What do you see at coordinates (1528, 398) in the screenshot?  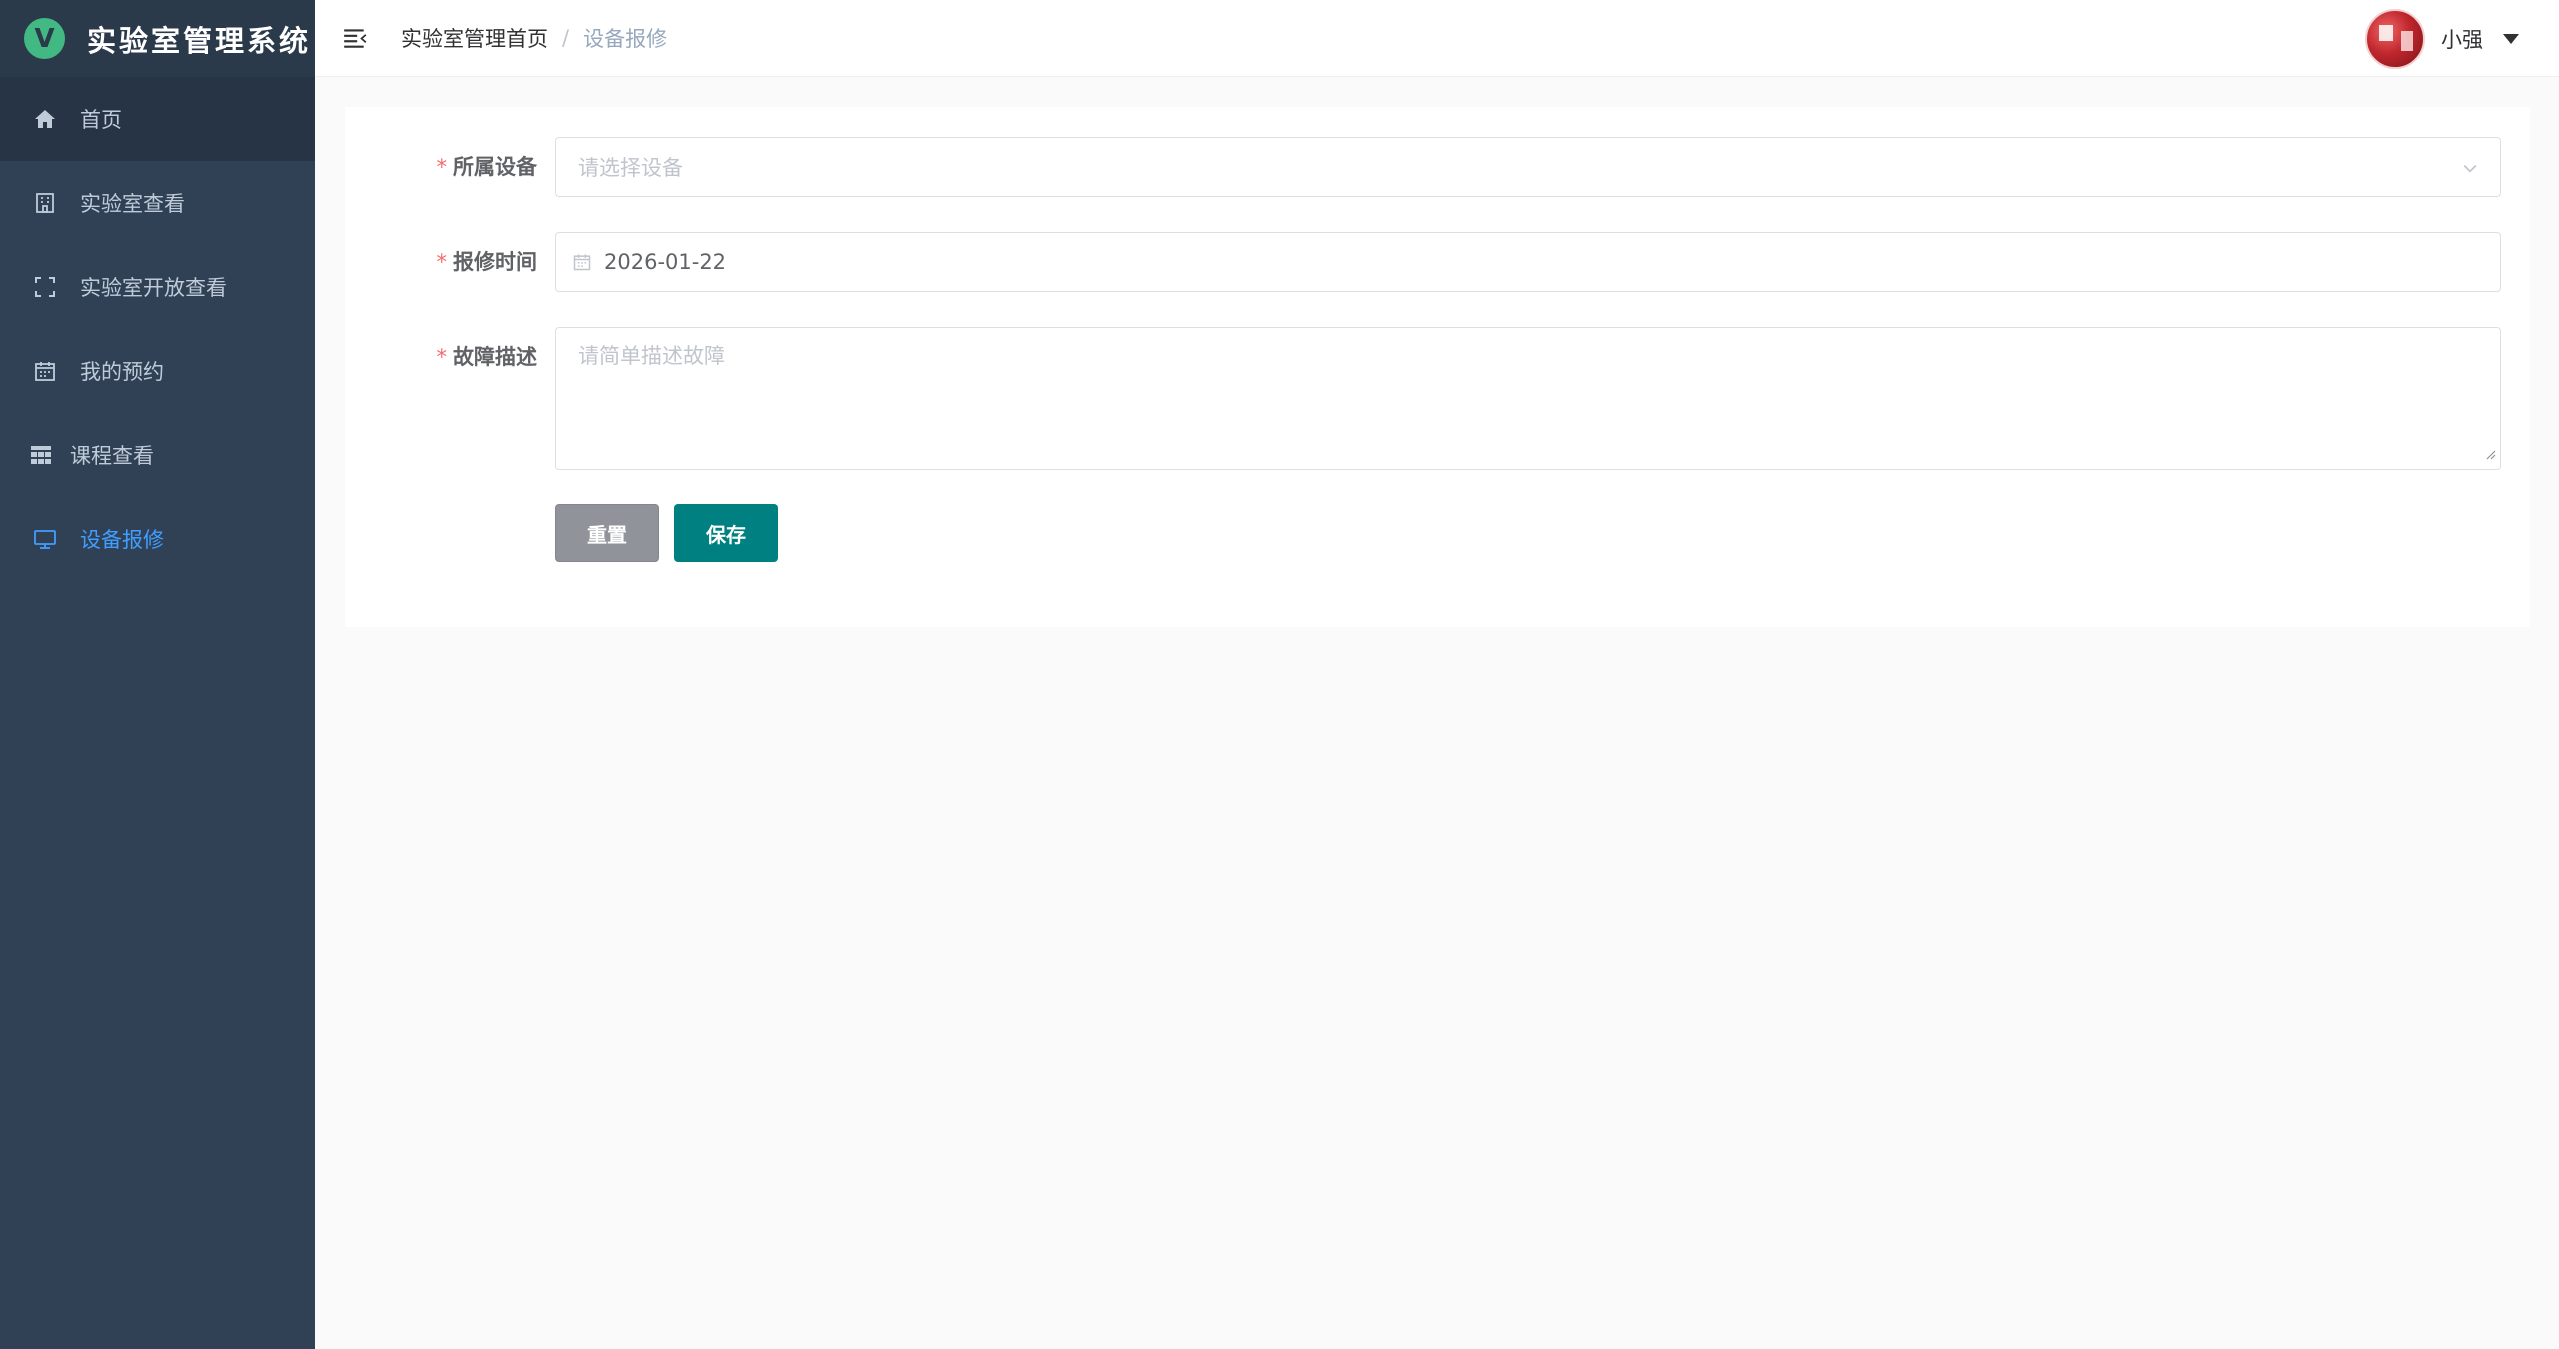 I see `description-textarea: 请简单描述故障` at bounding box center [1528, 398].